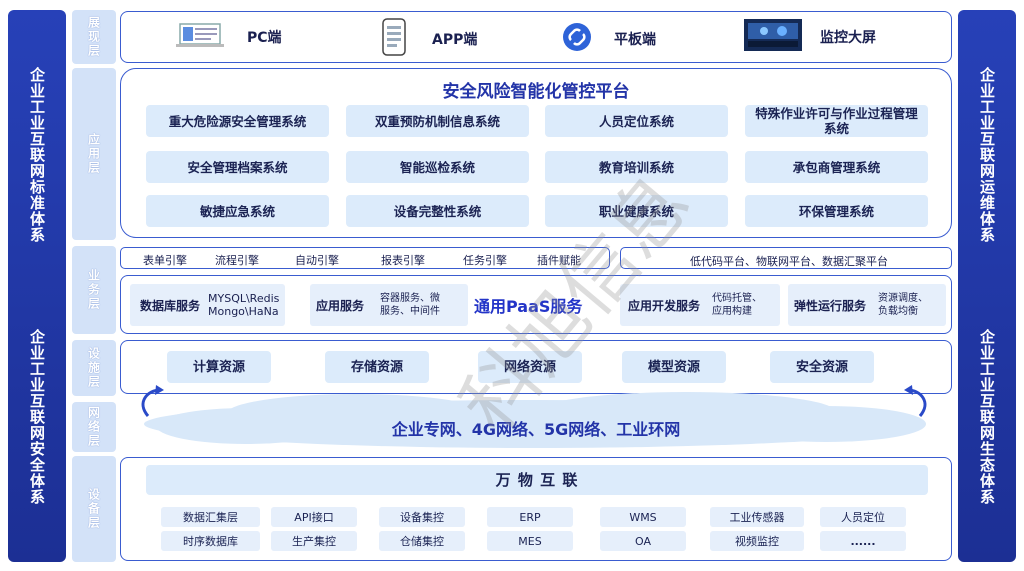 Image resolution: width=1024 pixels, height=571 pixels. I want to click on engine-item: 自动引擎, so click(317, 260).